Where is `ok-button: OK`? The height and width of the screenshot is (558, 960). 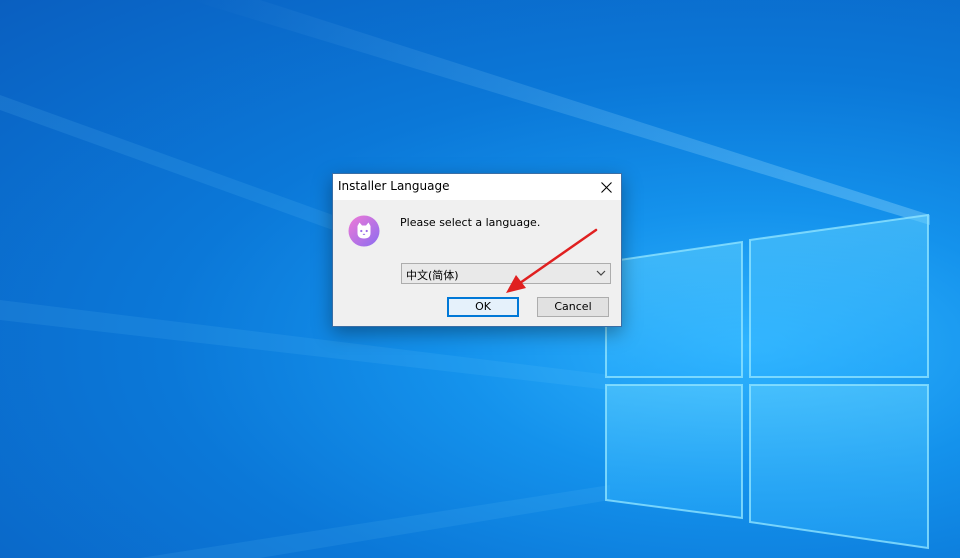 ok-button: OK is located at coordinates (483, 307).